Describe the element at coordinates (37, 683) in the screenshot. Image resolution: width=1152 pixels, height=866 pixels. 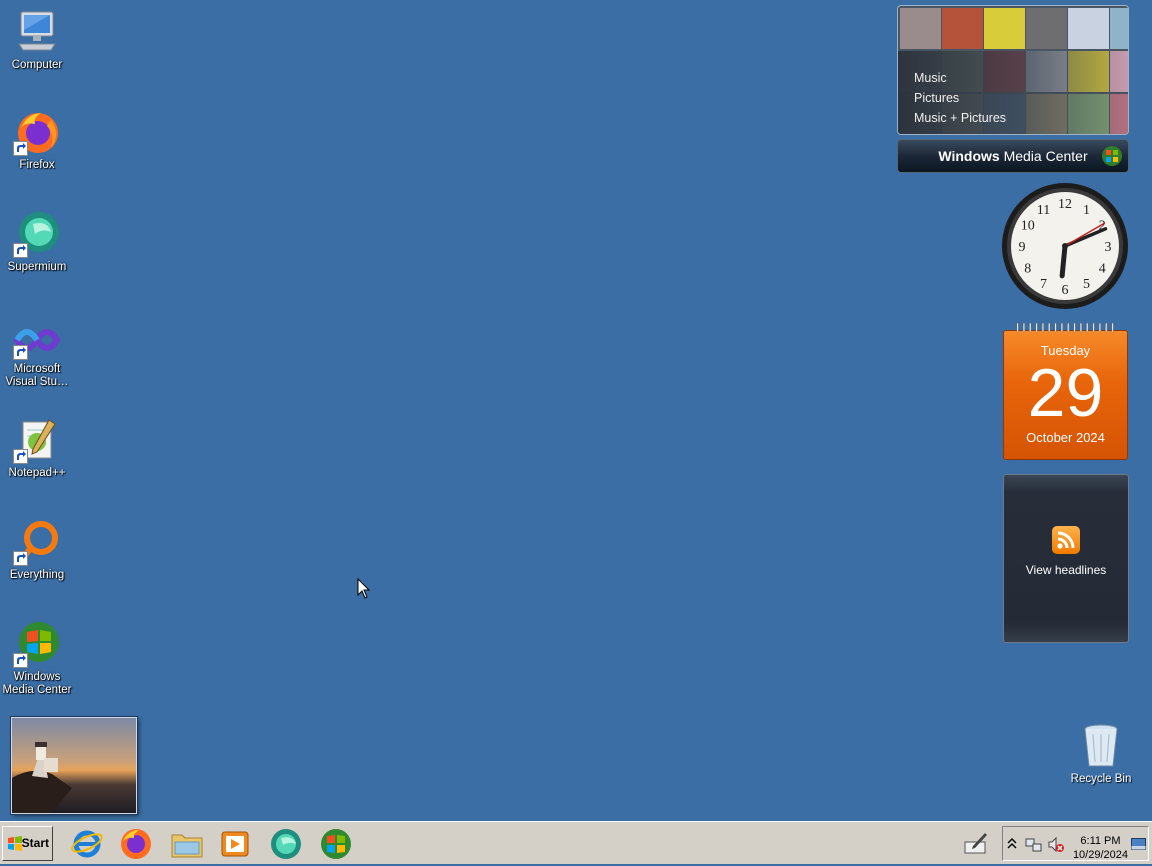
I see `desktop-icon-label: Windows Media Center` at that location.